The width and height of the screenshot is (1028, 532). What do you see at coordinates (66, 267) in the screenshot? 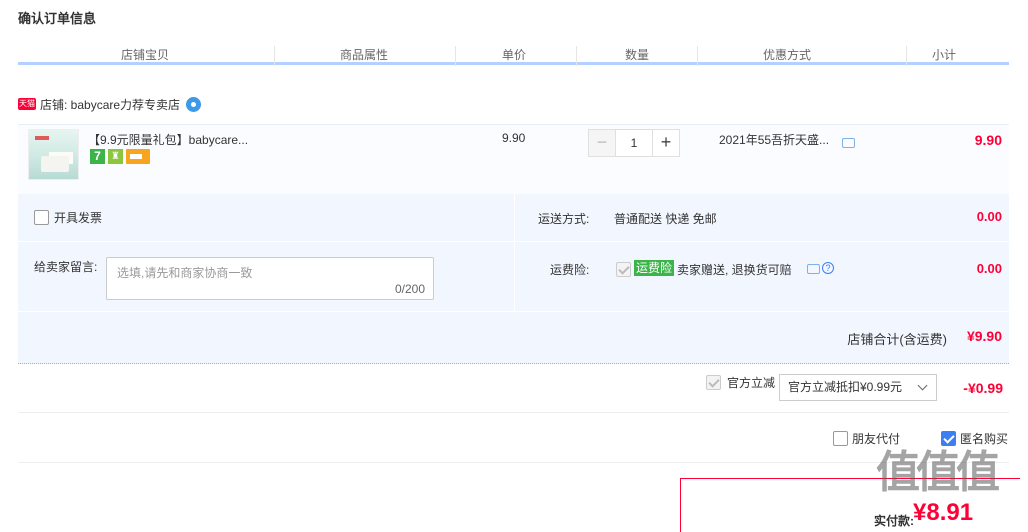
I see `memo-label: 给卖家留言:` at bounding box center [66, 267].